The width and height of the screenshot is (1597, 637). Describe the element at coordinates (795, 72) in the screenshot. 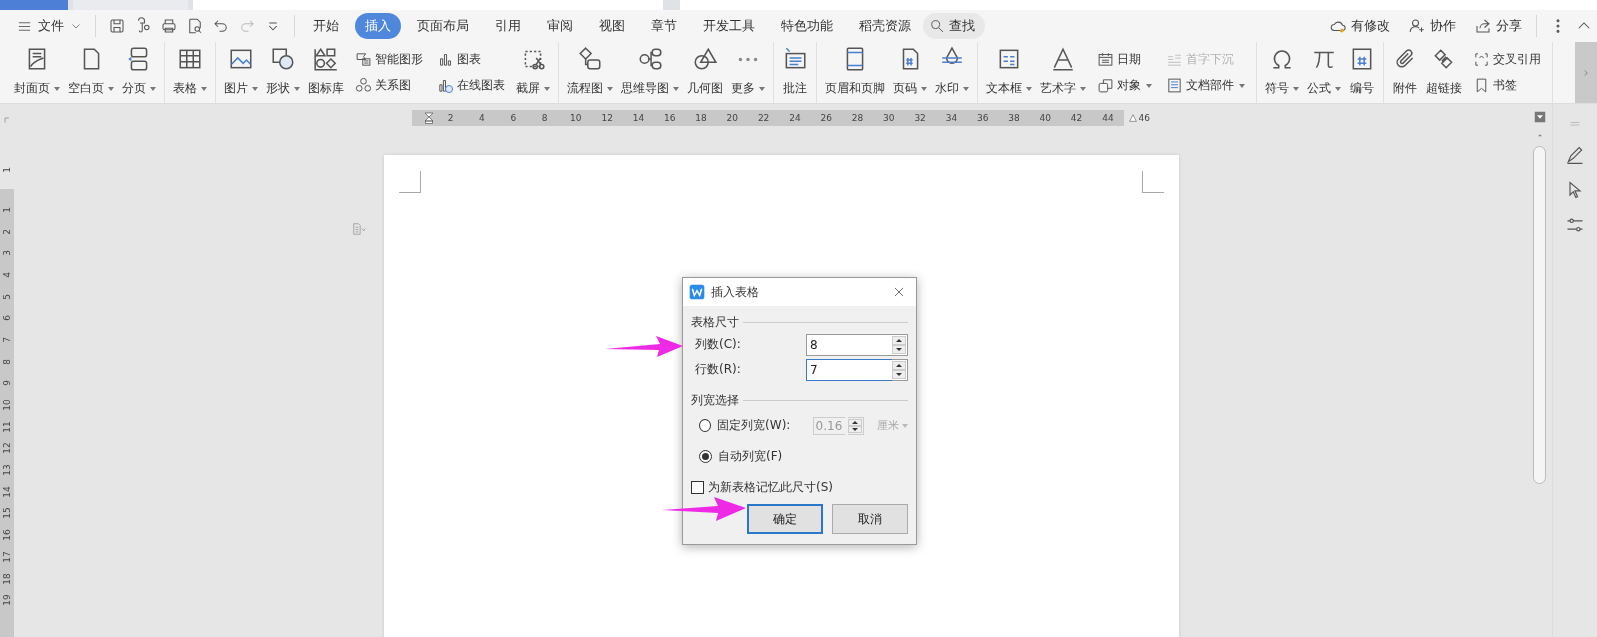

I see `ribbon-button: 批注` at that location.